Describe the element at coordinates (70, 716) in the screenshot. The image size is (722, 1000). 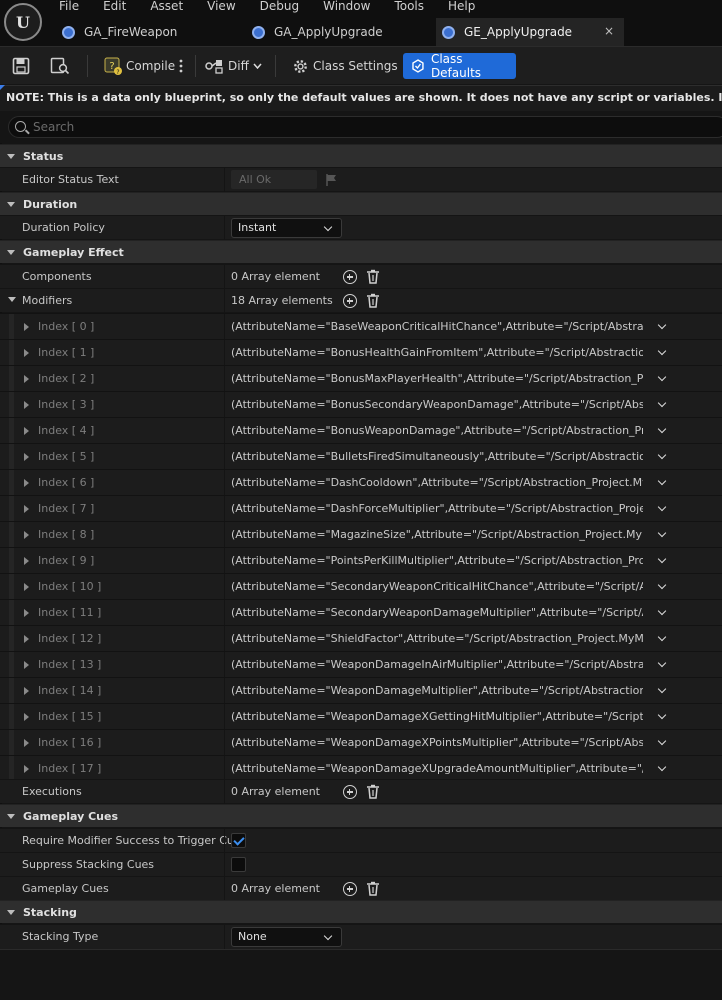
I see `modifier-index-label: Index [ 15 ]` at that location.